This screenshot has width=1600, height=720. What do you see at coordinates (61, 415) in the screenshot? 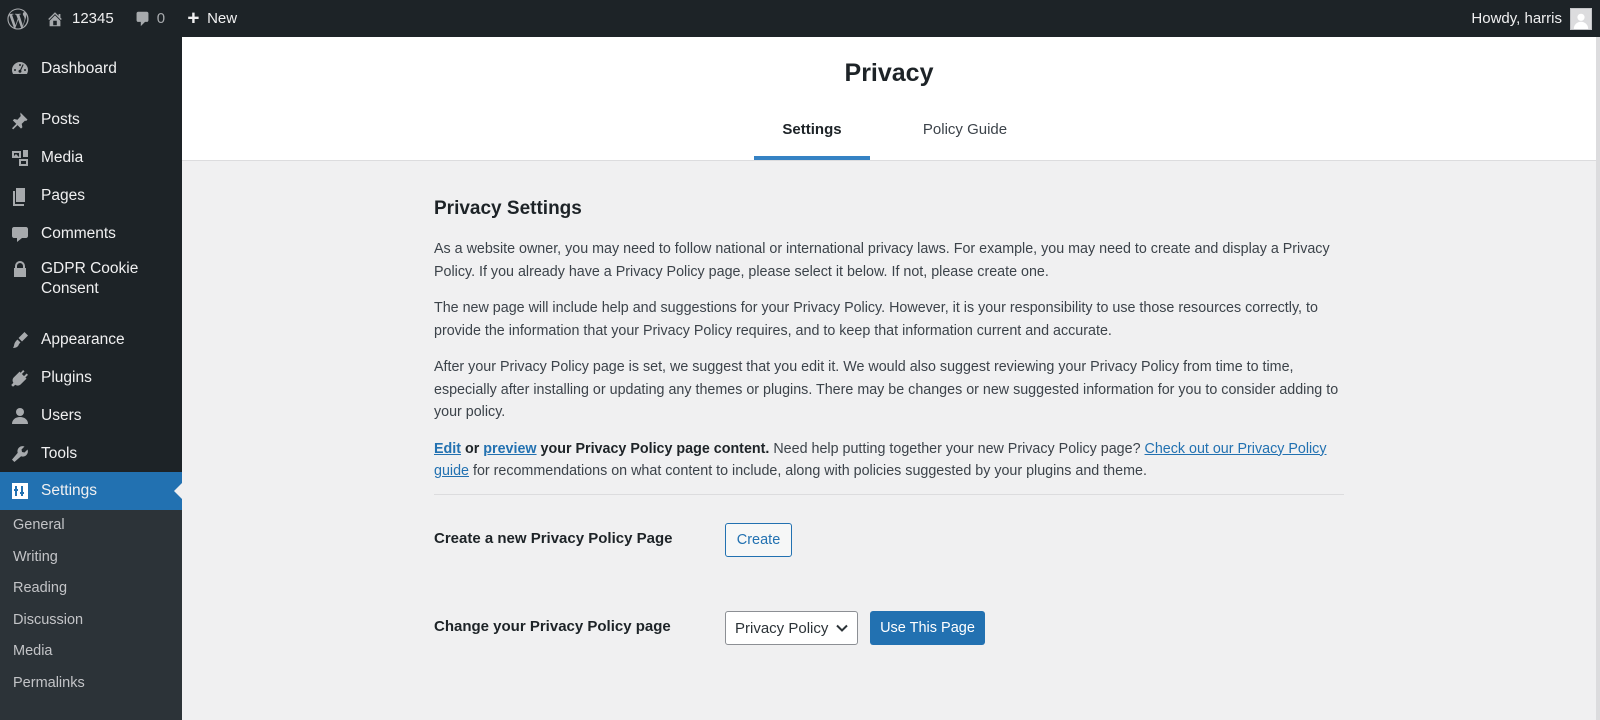
I see `sidebar-item-label: Users` at bounding box center [61, 415].